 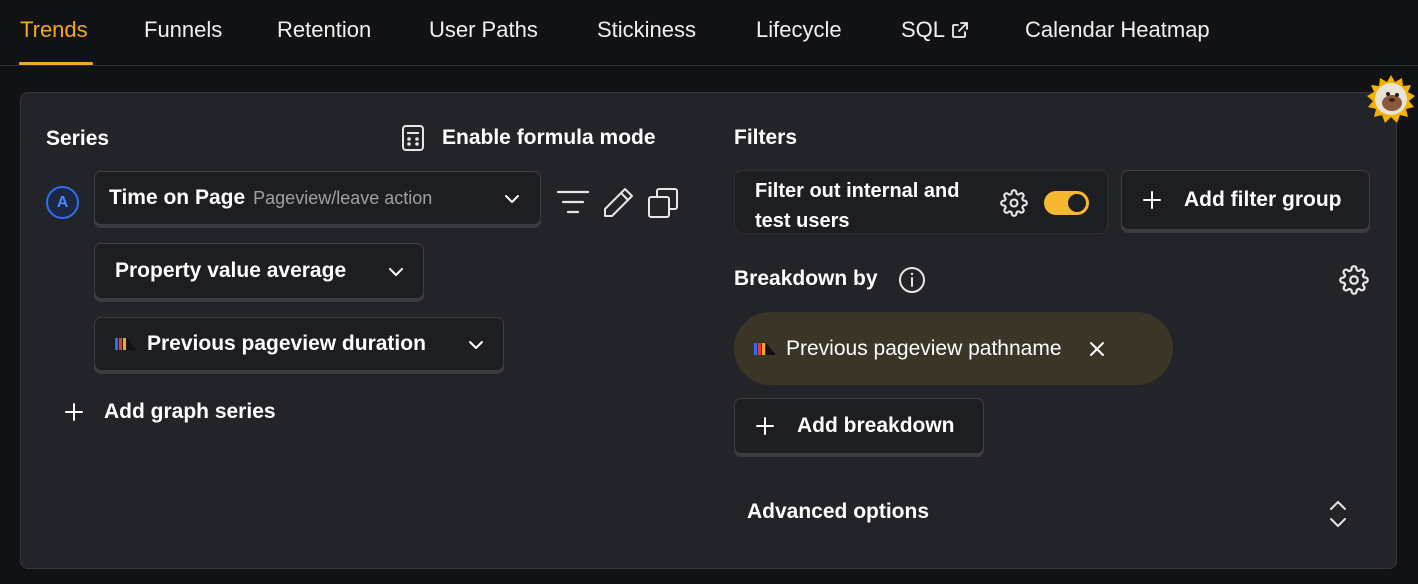 I want to click on breakdown-settings-gear-icon, so click(x=1354, y=280).